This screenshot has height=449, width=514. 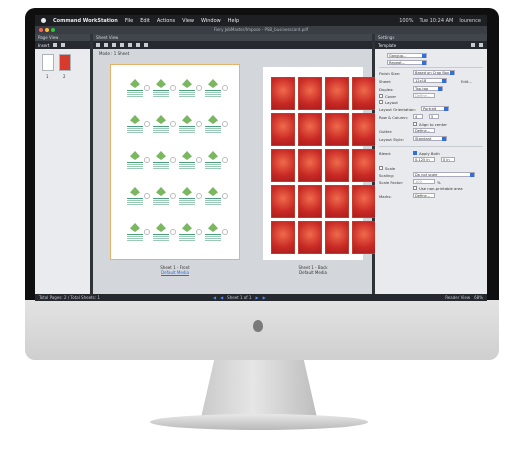 What do you see at coordinates (264, 297) in the screenshot?
I see `last-sheet-icon: ▶` at bounding box center [264, 297].